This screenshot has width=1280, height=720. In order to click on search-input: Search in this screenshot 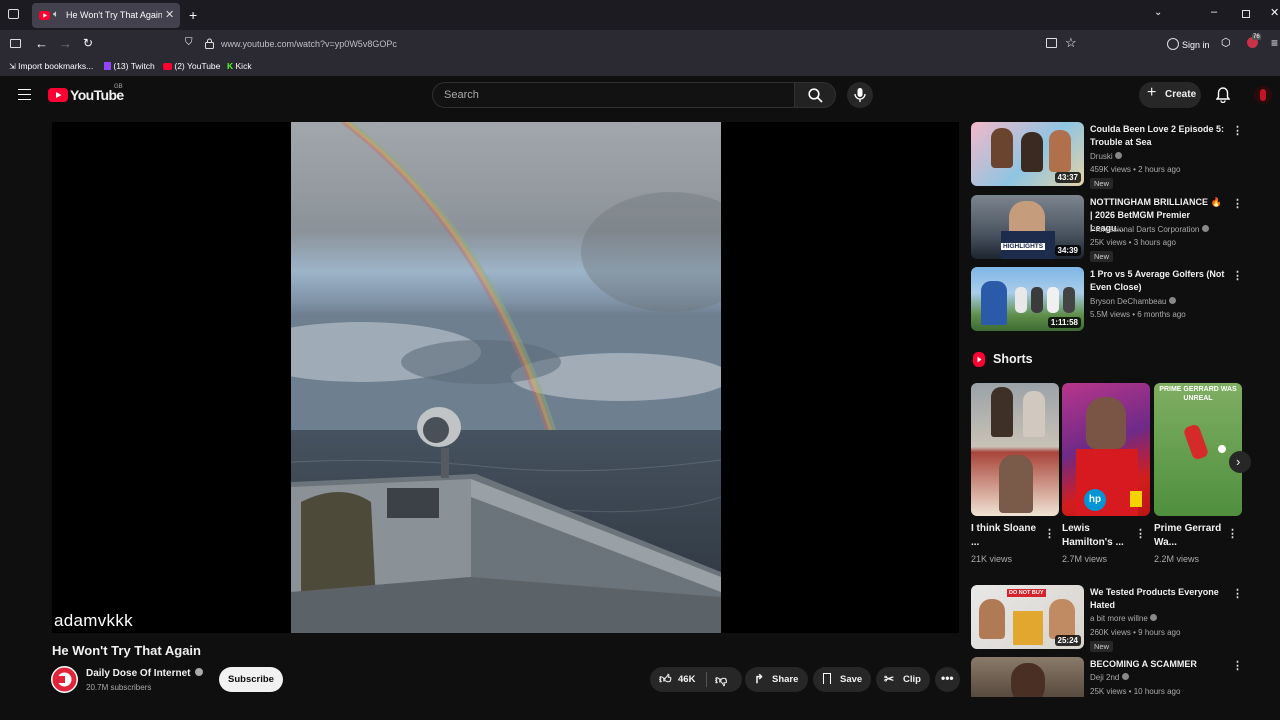, I will do `click(613, 95)`.